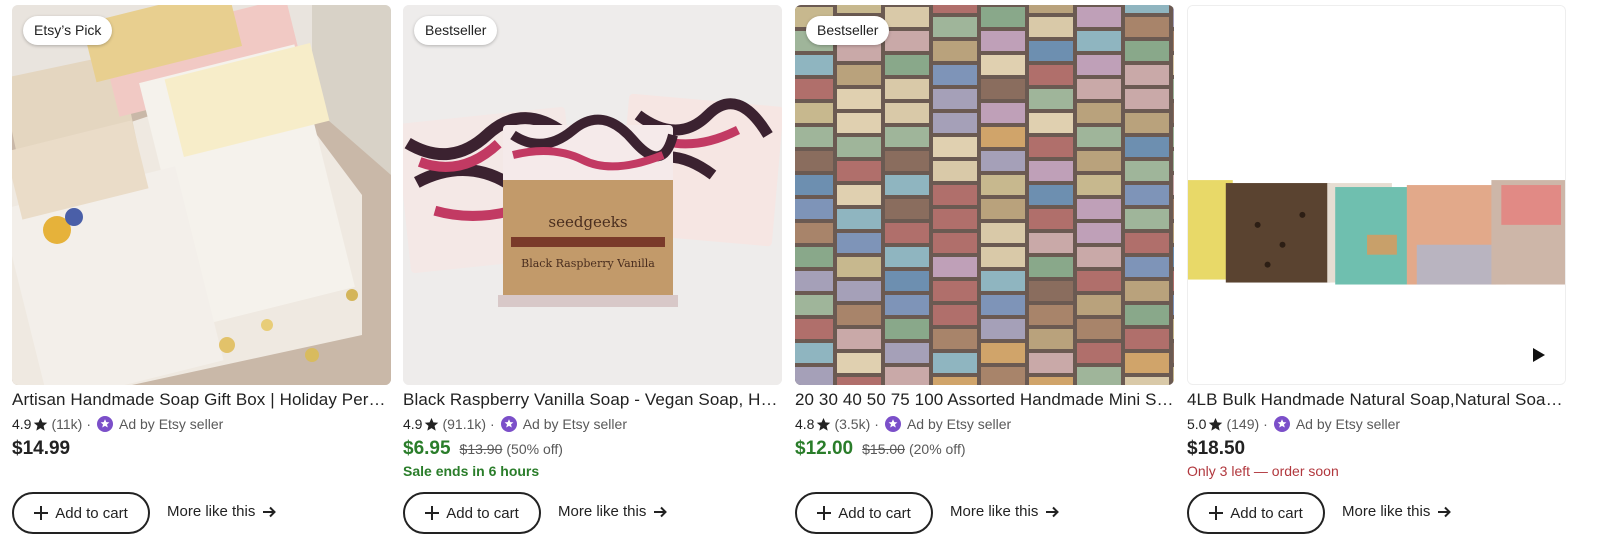  Describe the element at coordinates (117, 424) in the screenshot. I see `listing-meta: 4.9 (11k) · Ad by Etsy seller` at that location.